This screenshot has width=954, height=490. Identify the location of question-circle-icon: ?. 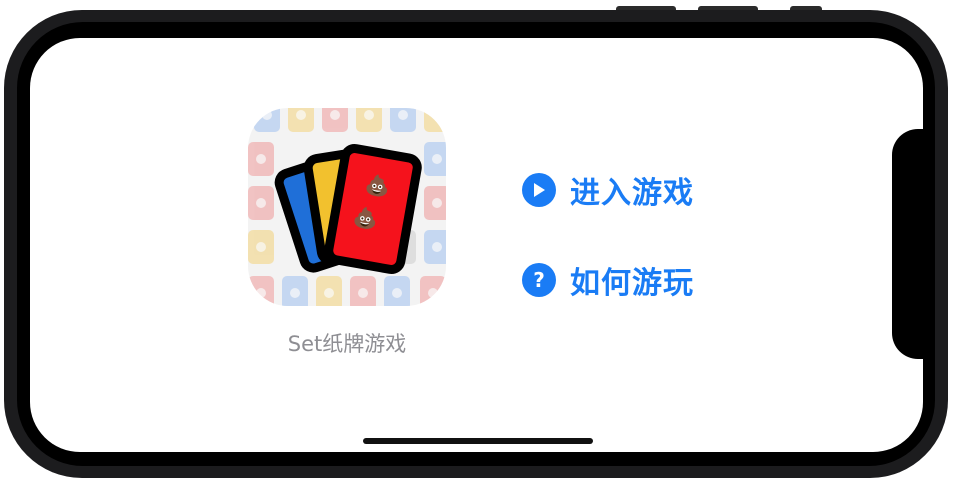
(539, 280).